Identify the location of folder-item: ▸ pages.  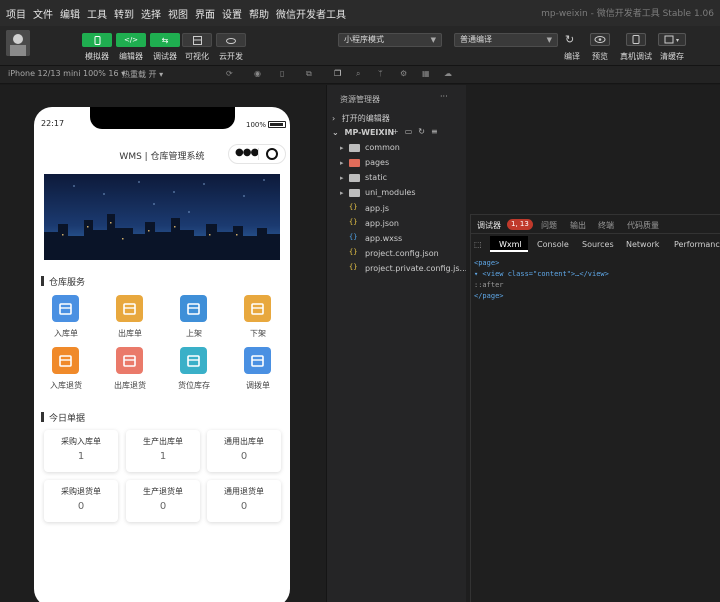
(364, 162).